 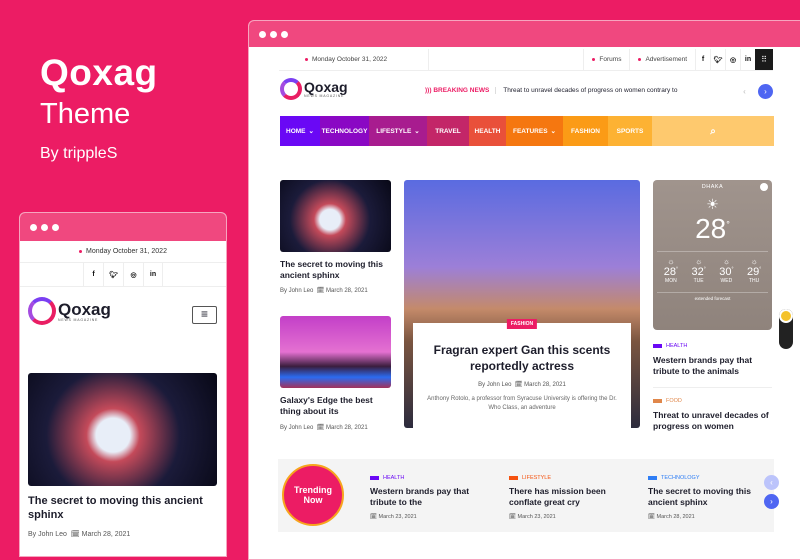 What do you see at coordinates (764, 187) in the screenshot?
I see `location-icon` at bounding box center [764, 187].